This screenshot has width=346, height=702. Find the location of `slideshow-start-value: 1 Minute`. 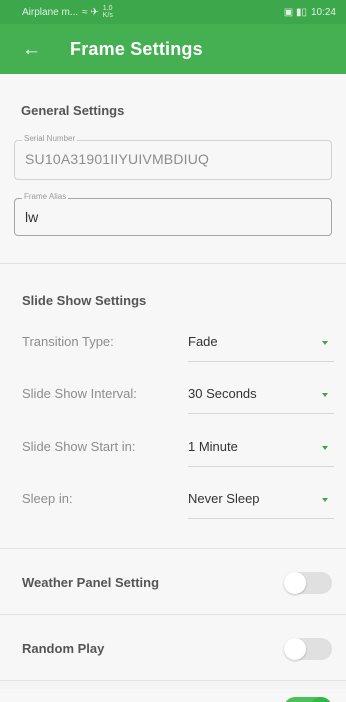

slideshow-start-value: 1 Minute is located at coordinates (213, 446).